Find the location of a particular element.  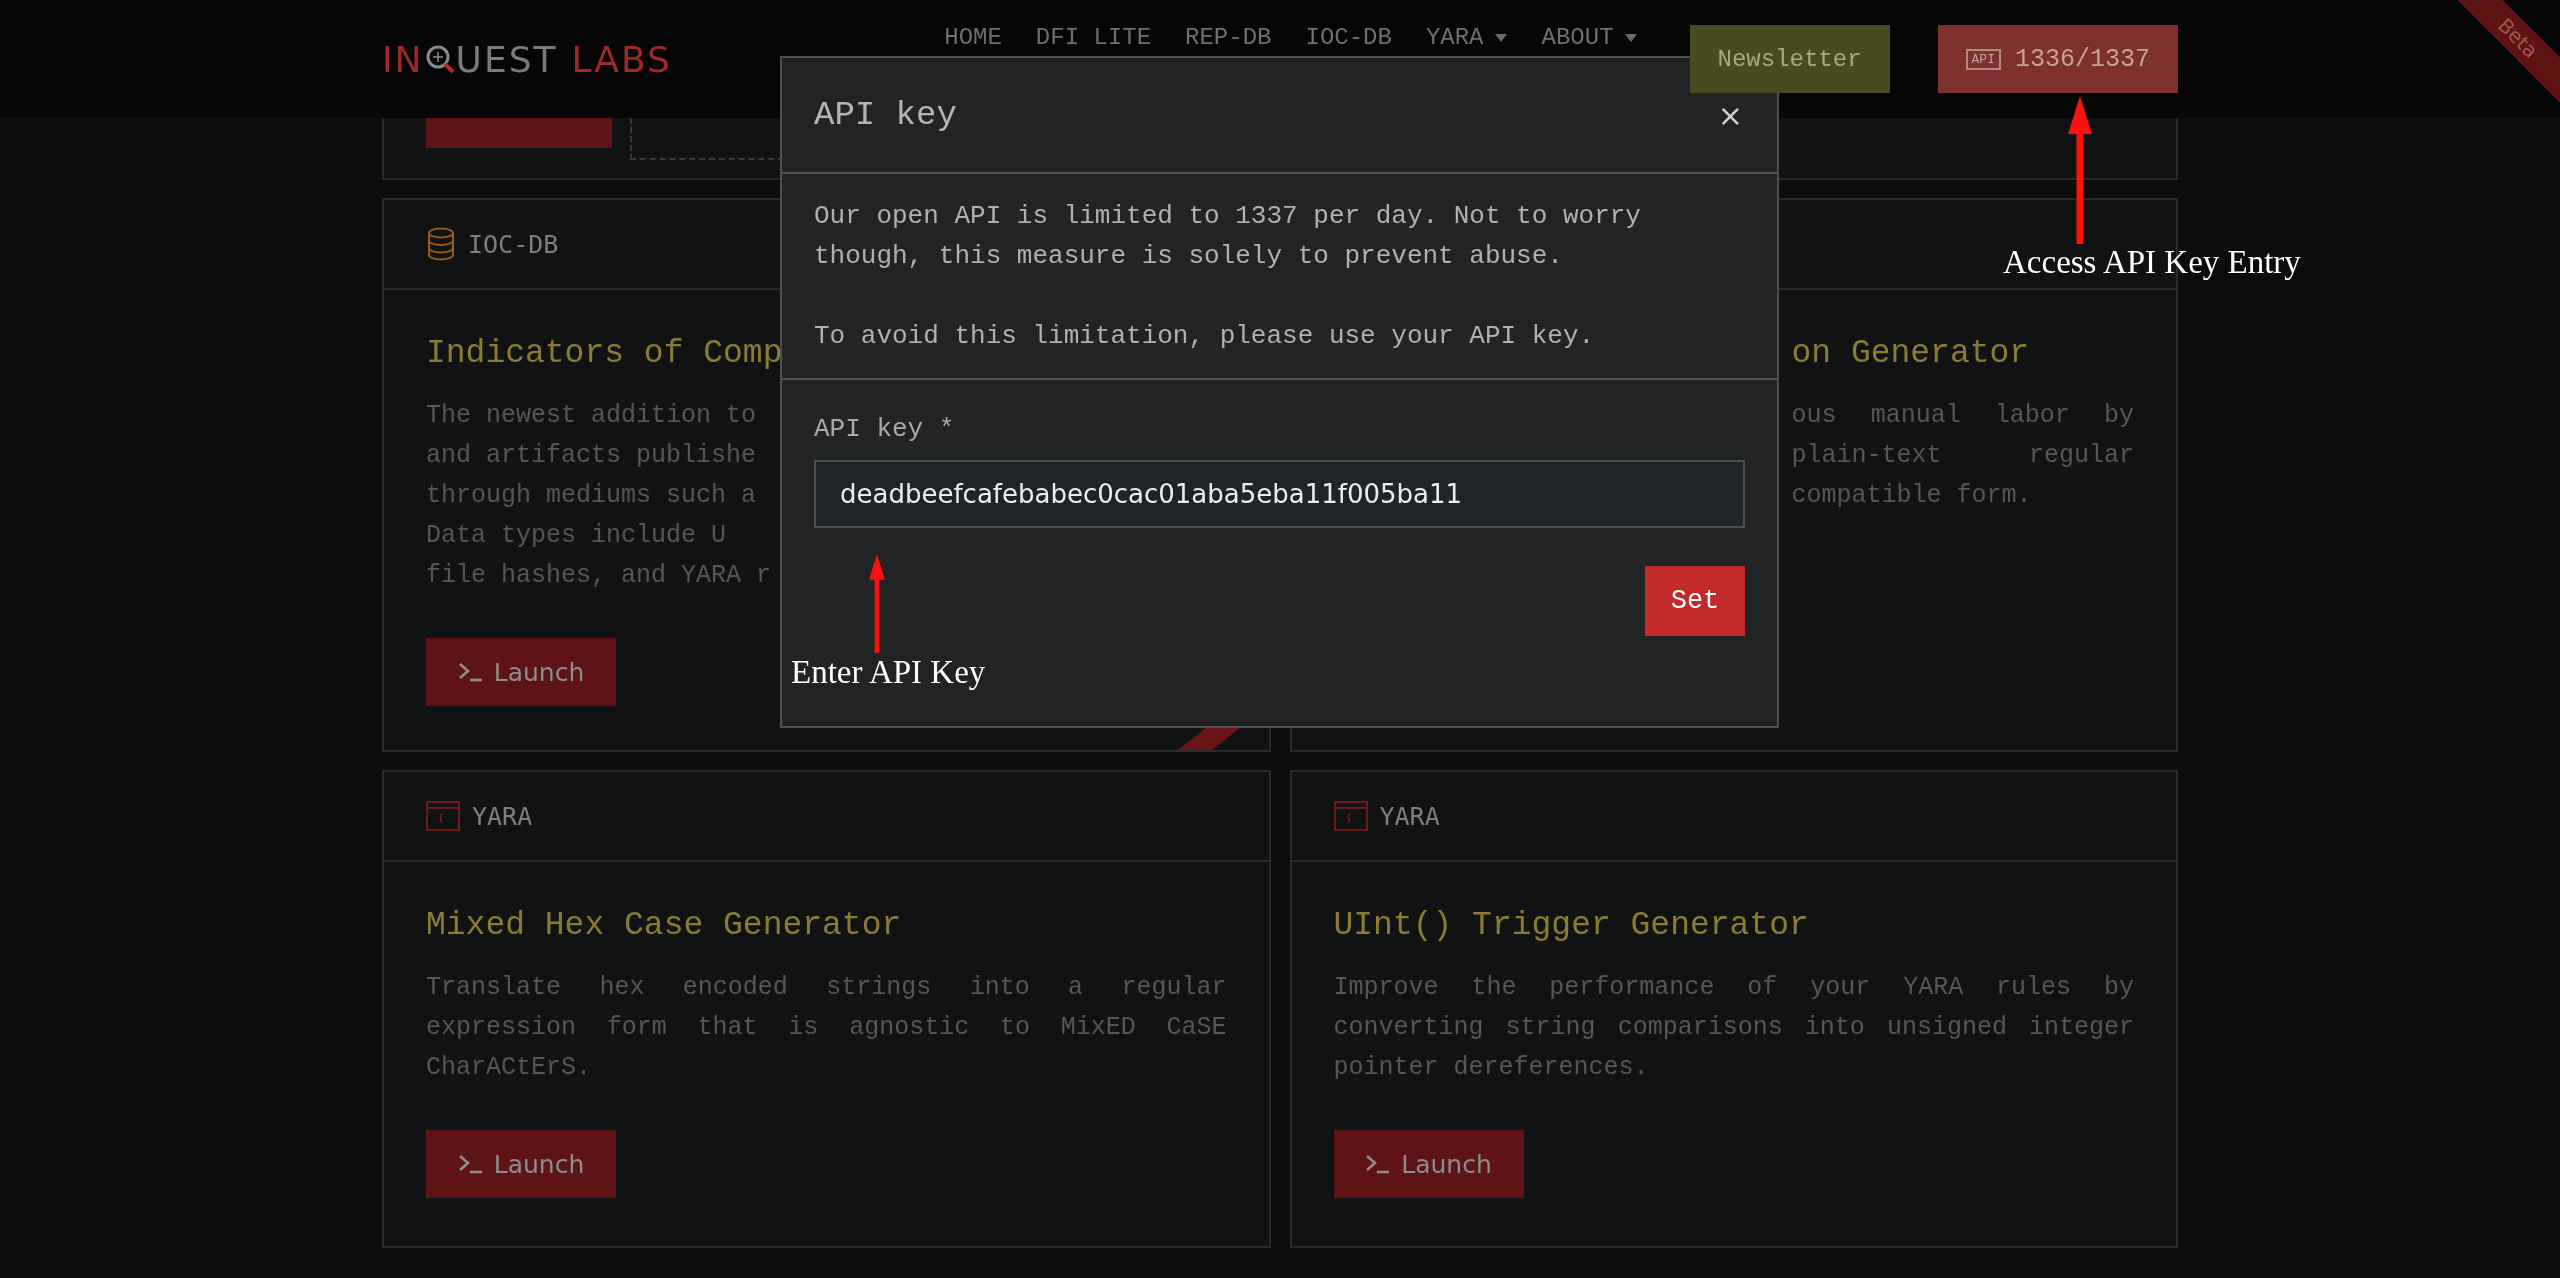

set-button: Set is located at coordinates (1695, 601).